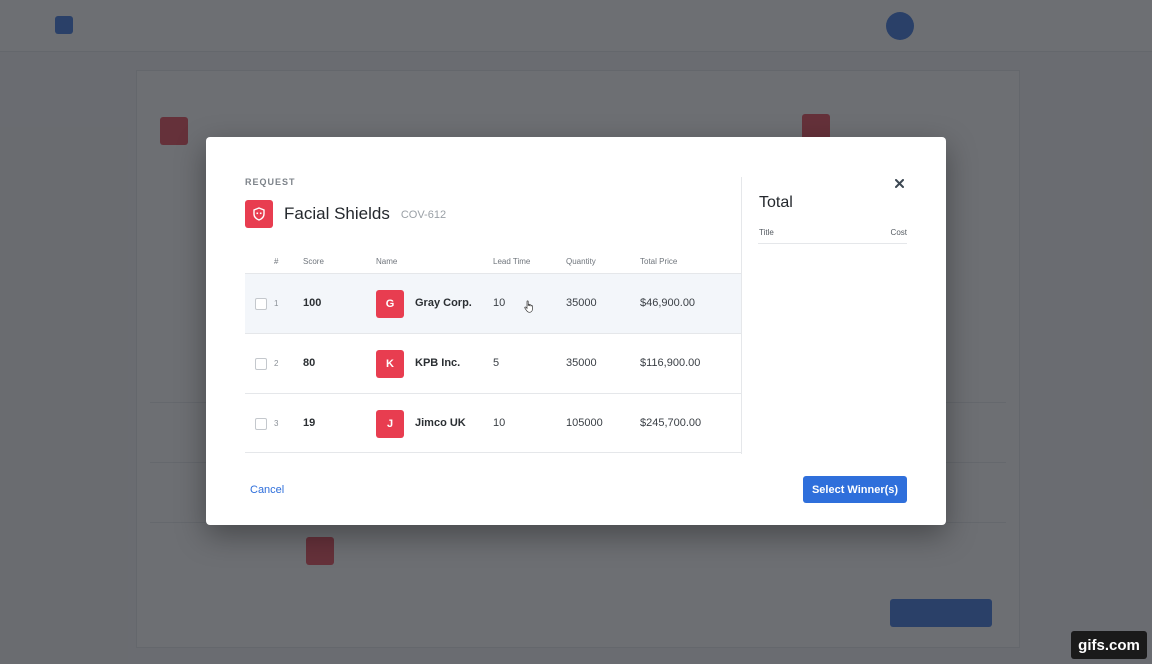  What do you see at coordinates (276, 363) in the screenshot?
I see `row-index: 2` at bounding box center [276, 363].